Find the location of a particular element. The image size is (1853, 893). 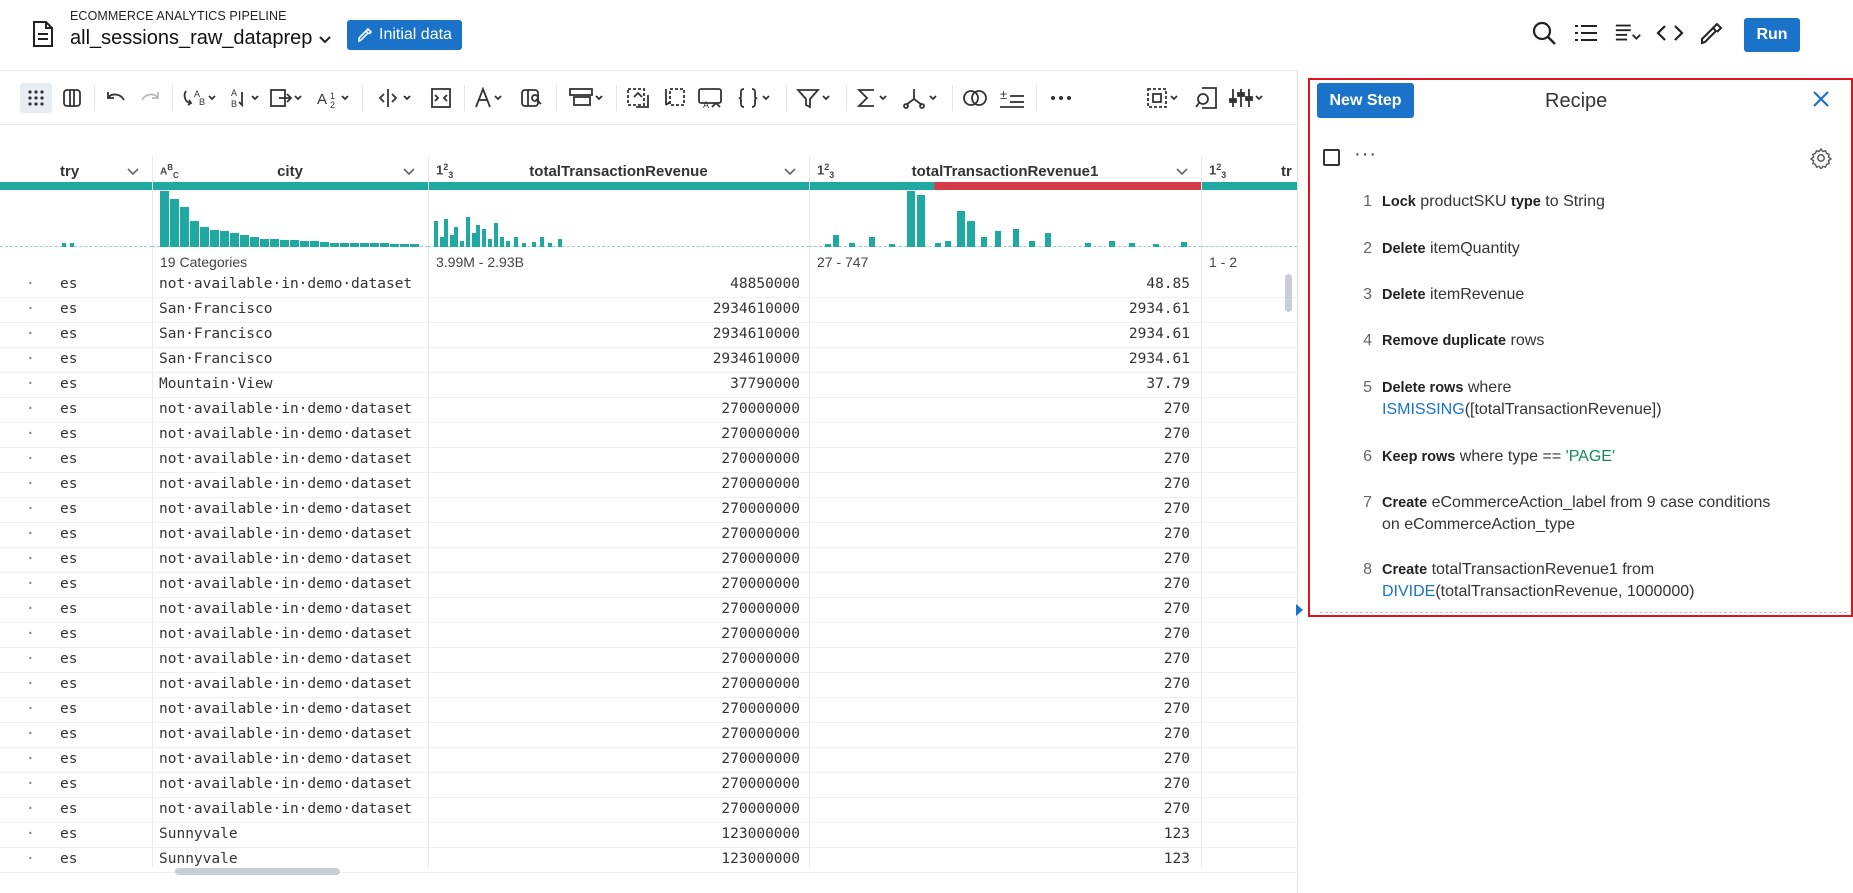

gear-icon is located at coordinates (1821, 158).